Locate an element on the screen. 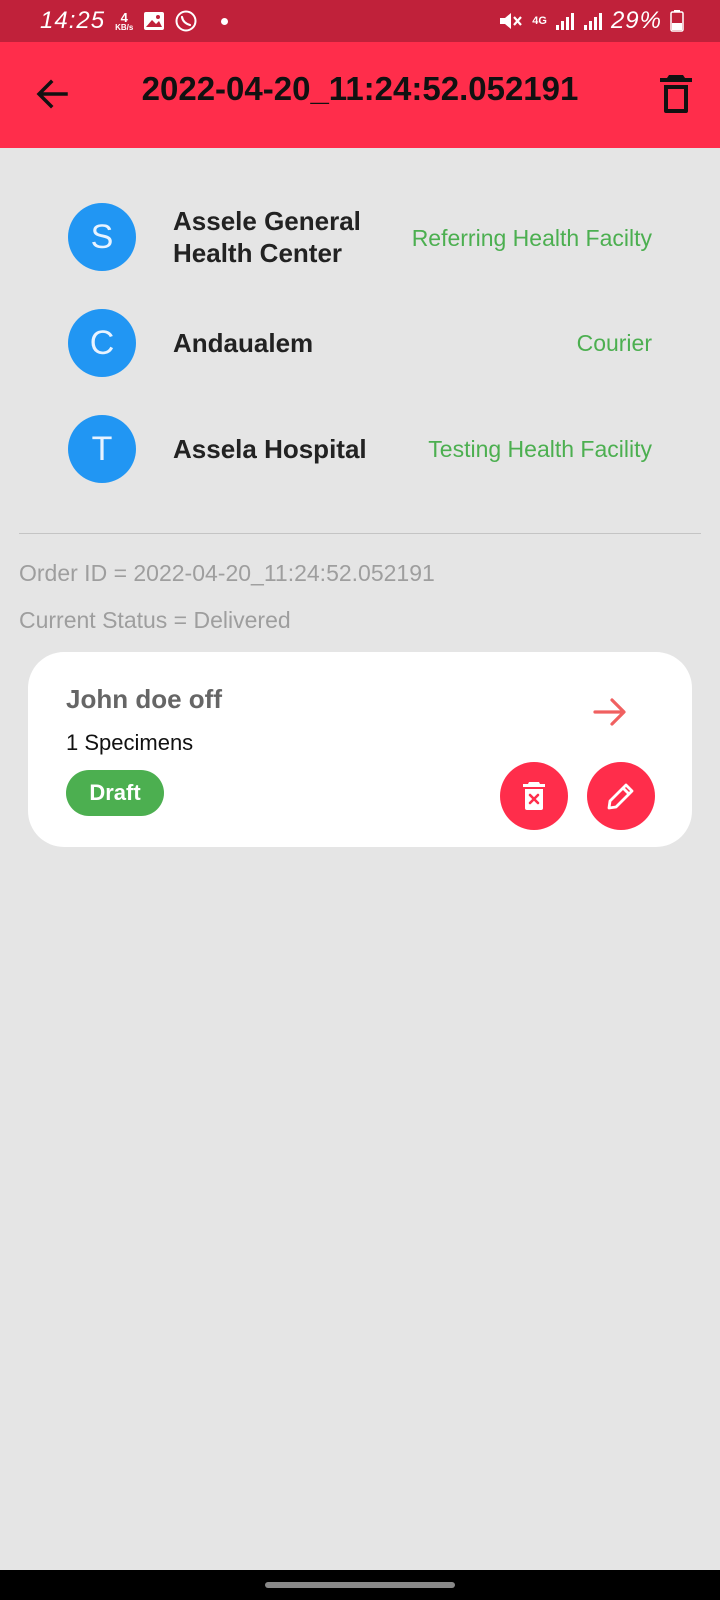  party-courier: C Andaualem Courier is located at coordinates (360, 343).